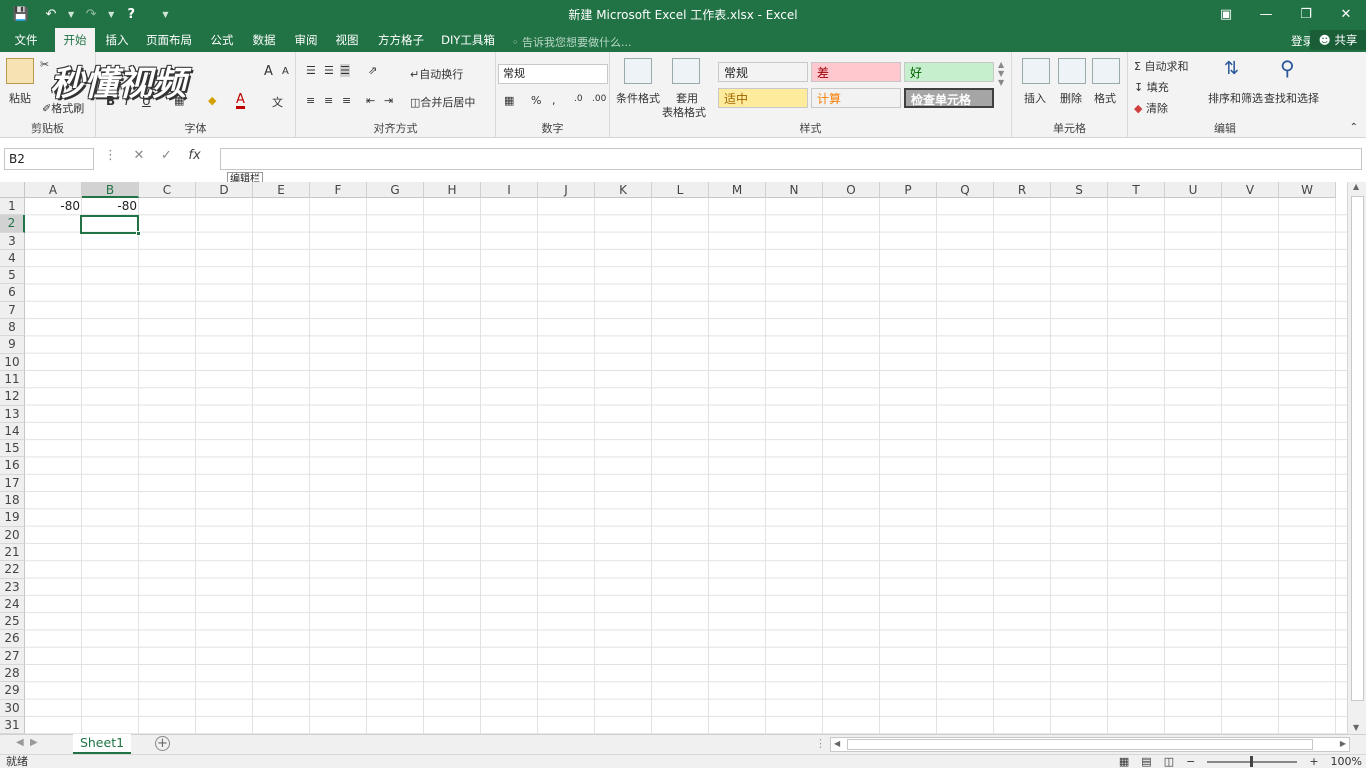  I want to click on tab-fangfang: 方方格子, so click(401, 40).